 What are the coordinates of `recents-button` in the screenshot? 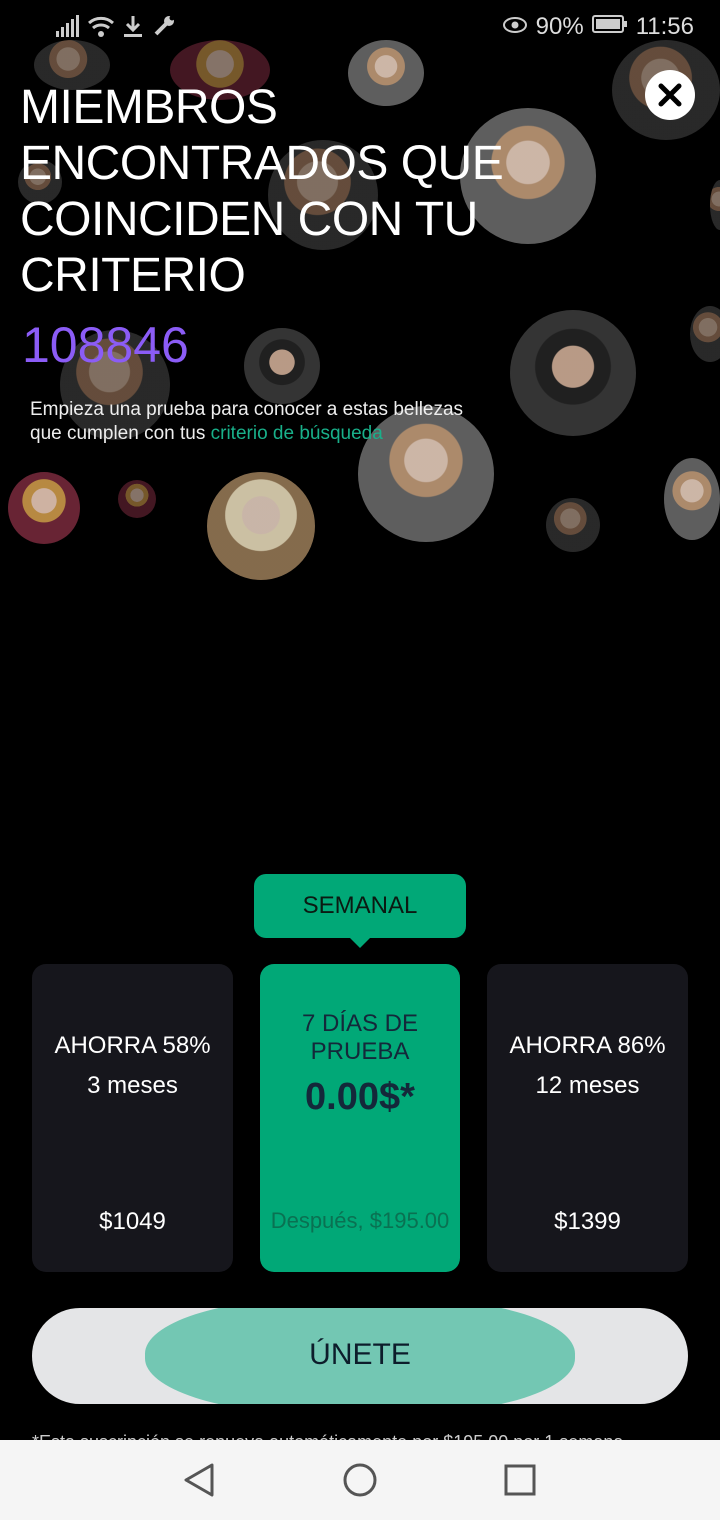 It's located at (520, 1480).